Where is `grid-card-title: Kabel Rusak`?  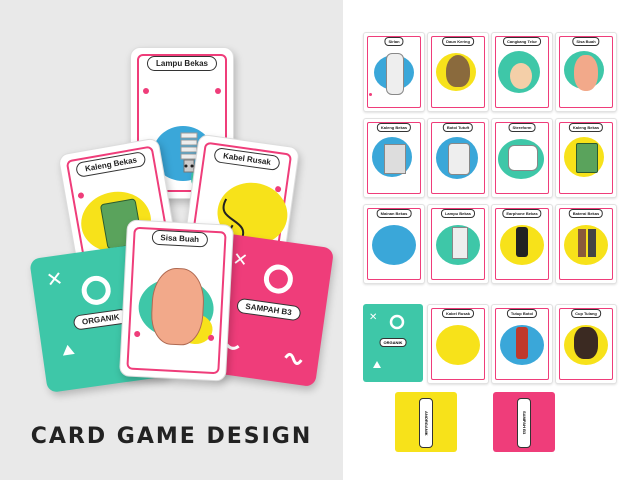 grid-card-title: Kabel Rusak is located at coordinates (458, 313).